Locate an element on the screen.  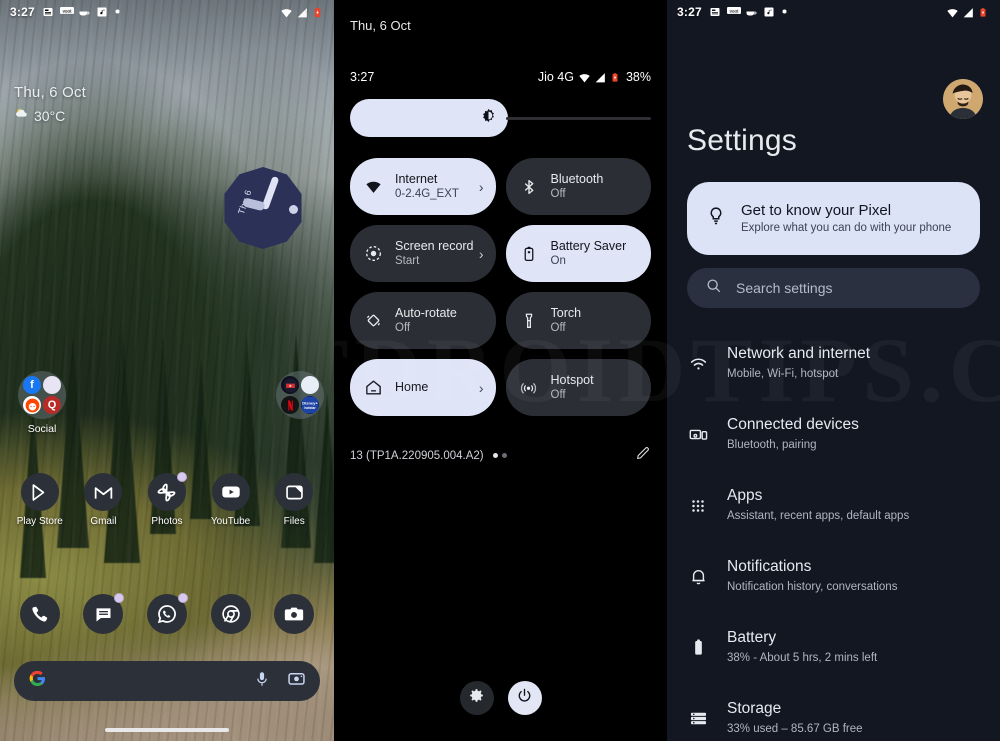
settings-item-title: Connected devices is located at coordinates (793, 425).